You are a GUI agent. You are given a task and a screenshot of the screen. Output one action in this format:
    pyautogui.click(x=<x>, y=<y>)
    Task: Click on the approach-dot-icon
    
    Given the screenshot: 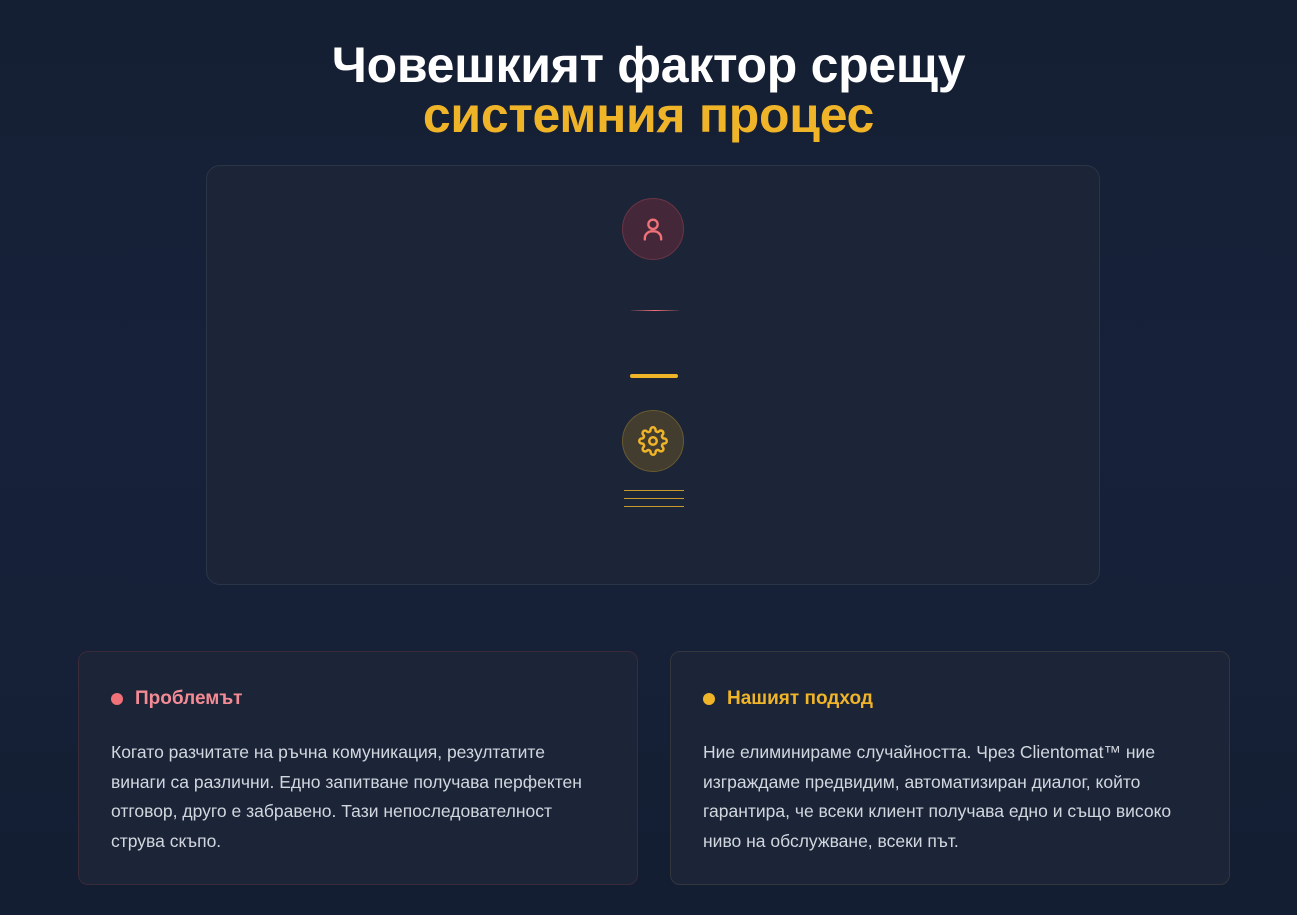 What is the action you would take?
    pyautogui.click(x=709, y=699)
    